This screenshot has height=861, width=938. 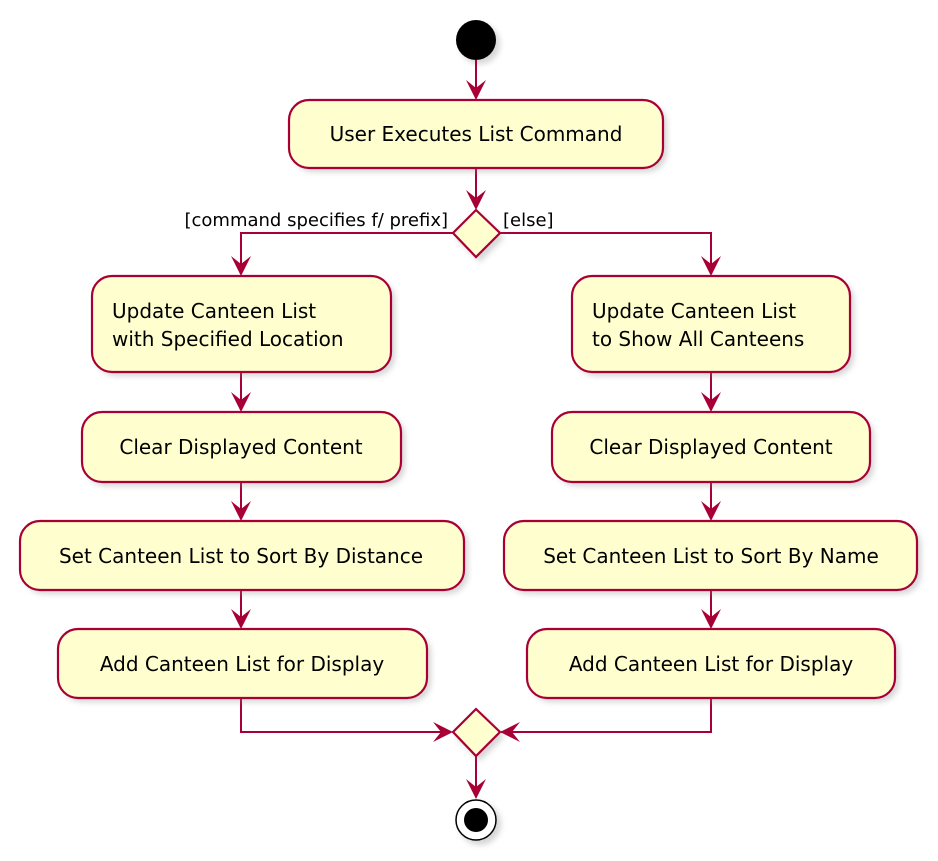 I want to click on decision-diamond, so click(x=477, y=235).